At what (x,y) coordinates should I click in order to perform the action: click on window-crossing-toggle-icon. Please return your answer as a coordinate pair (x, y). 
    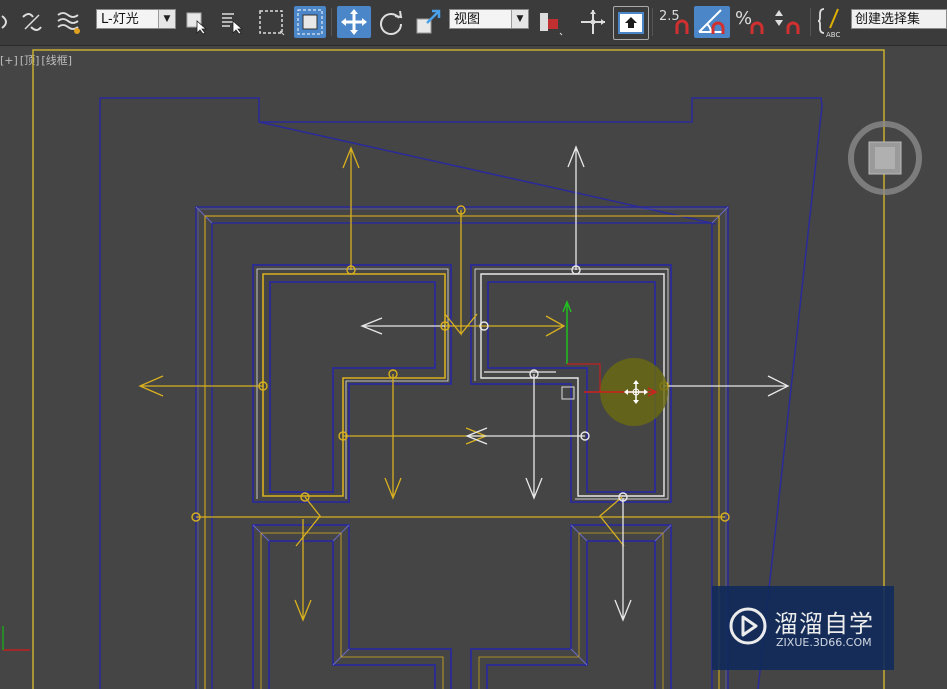
    Looking at the image, I should click on (310, 22).